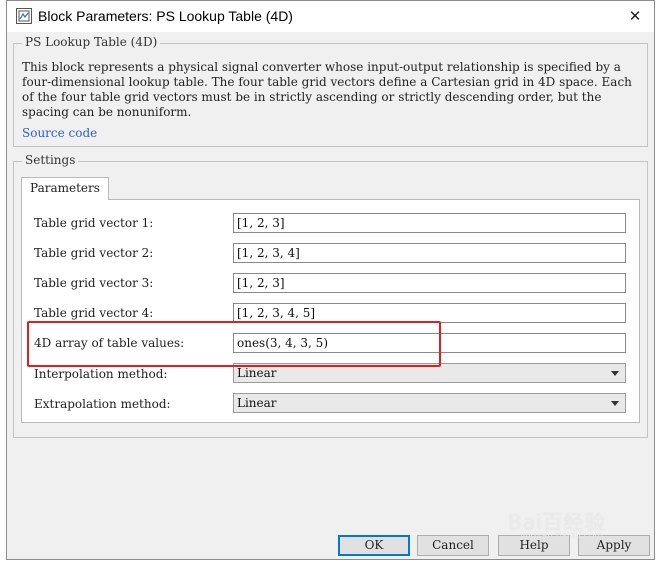 Image resolution: width=664 pixels, height=567 pixels. Describe the element at coordinates (429, 253) in the screenshot. I see `grid-vector-2-input: [1, 2, 3, 4]` at that location.